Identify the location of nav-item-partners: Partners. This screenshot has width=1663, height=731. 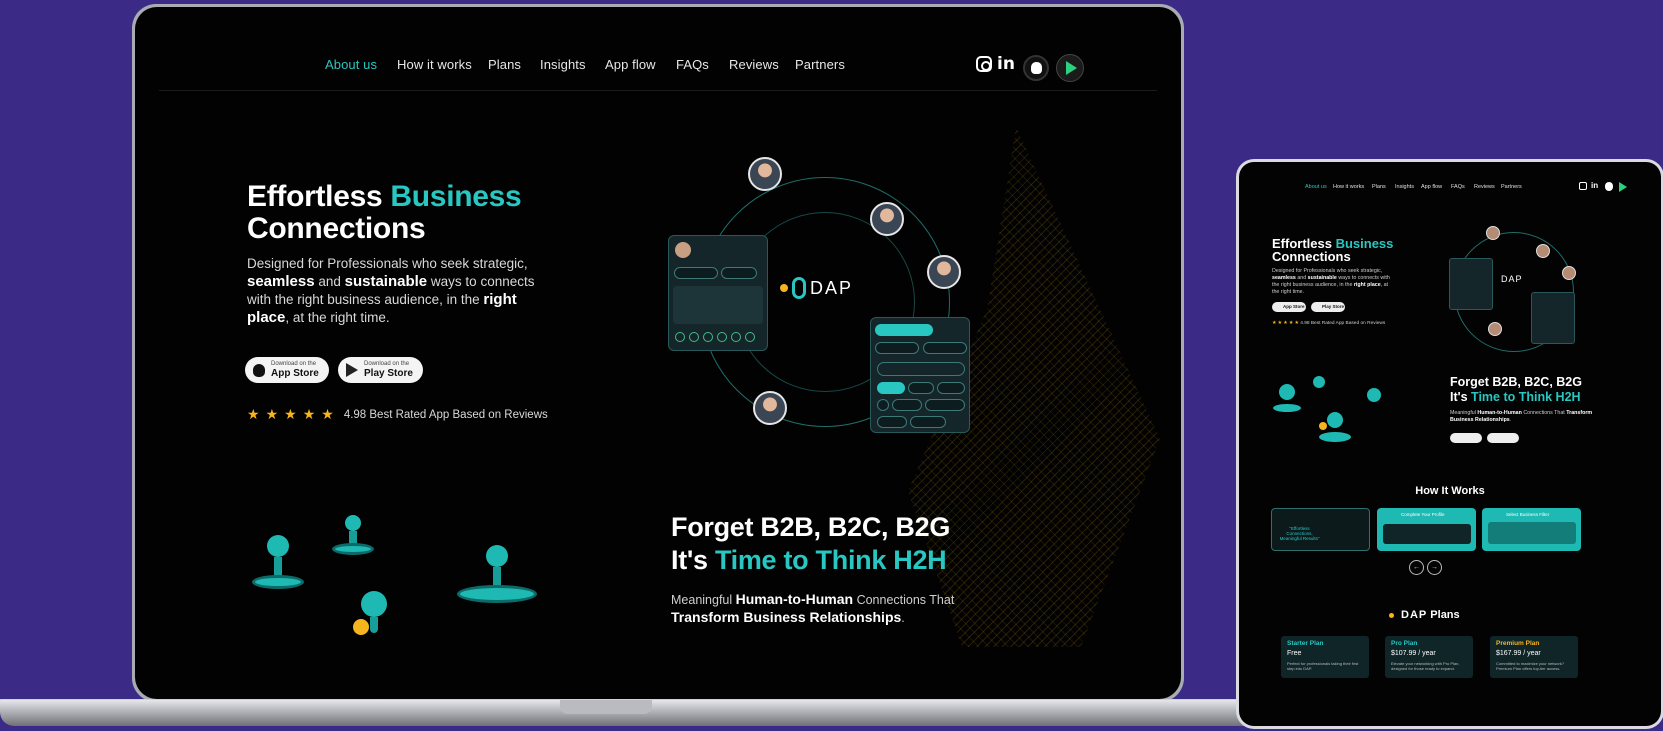
(820, 64).